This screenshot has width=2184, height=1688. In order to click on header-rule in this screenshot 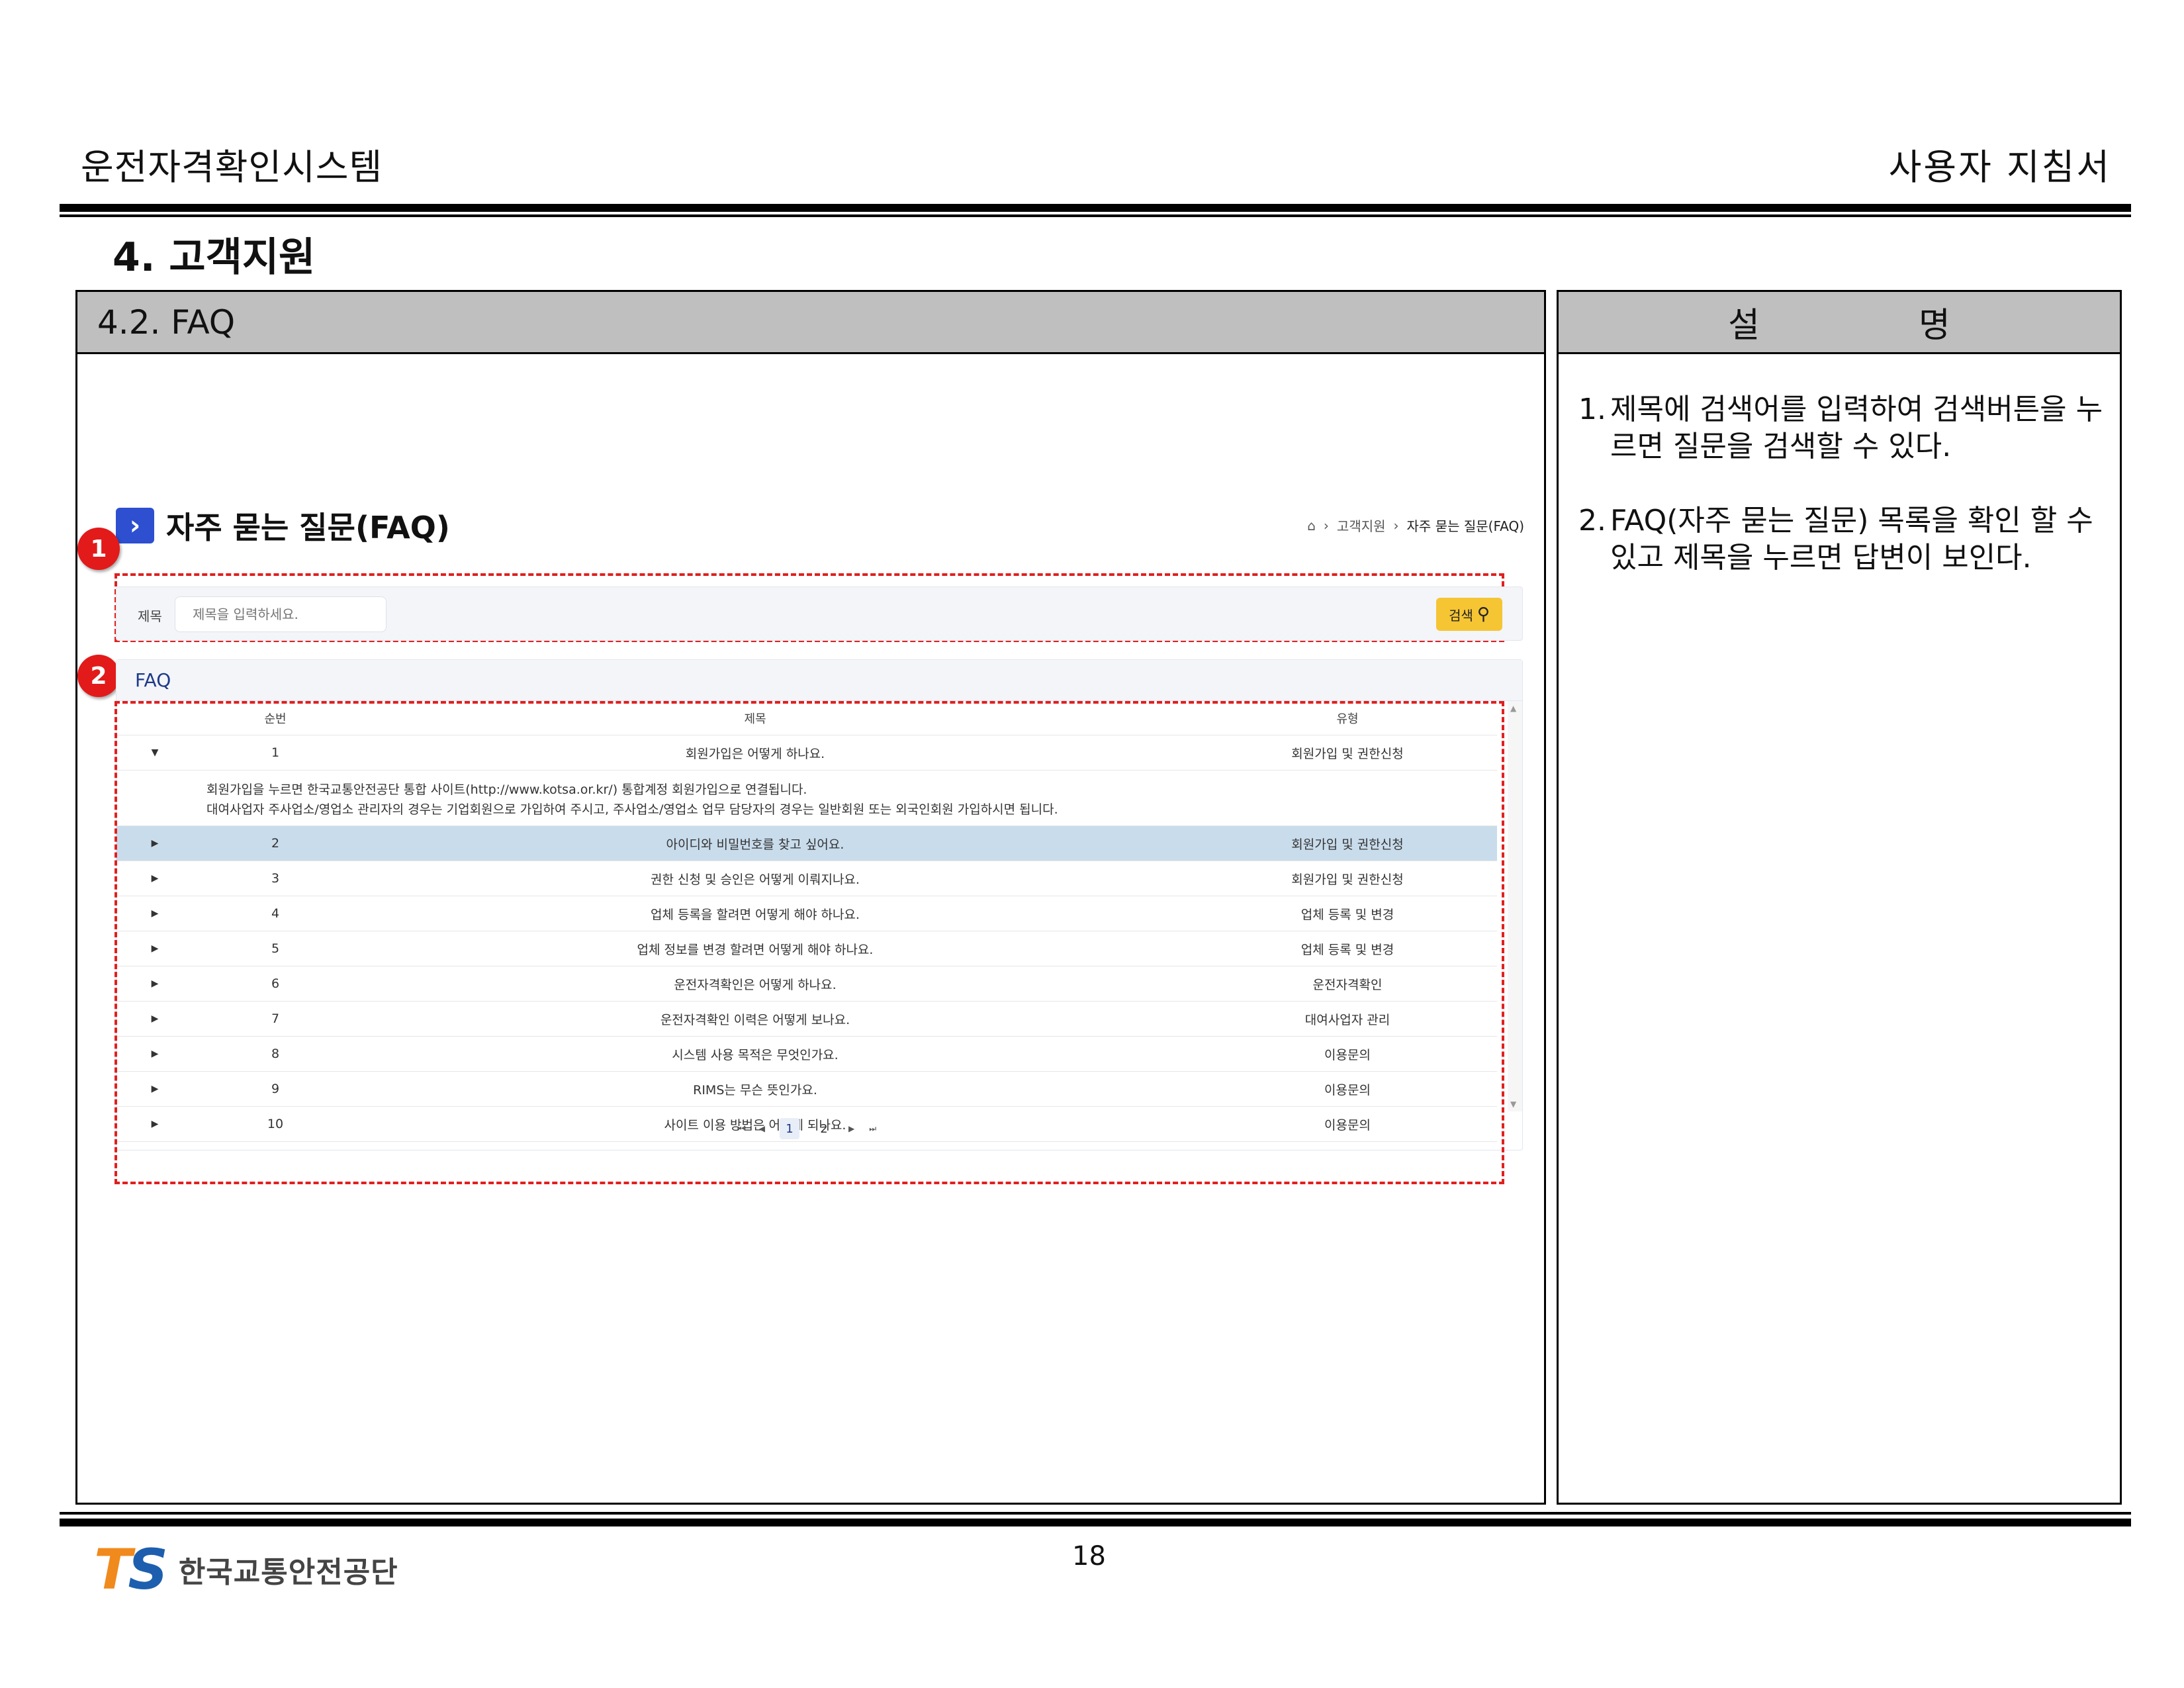, I will do `click(1095, 208)`.